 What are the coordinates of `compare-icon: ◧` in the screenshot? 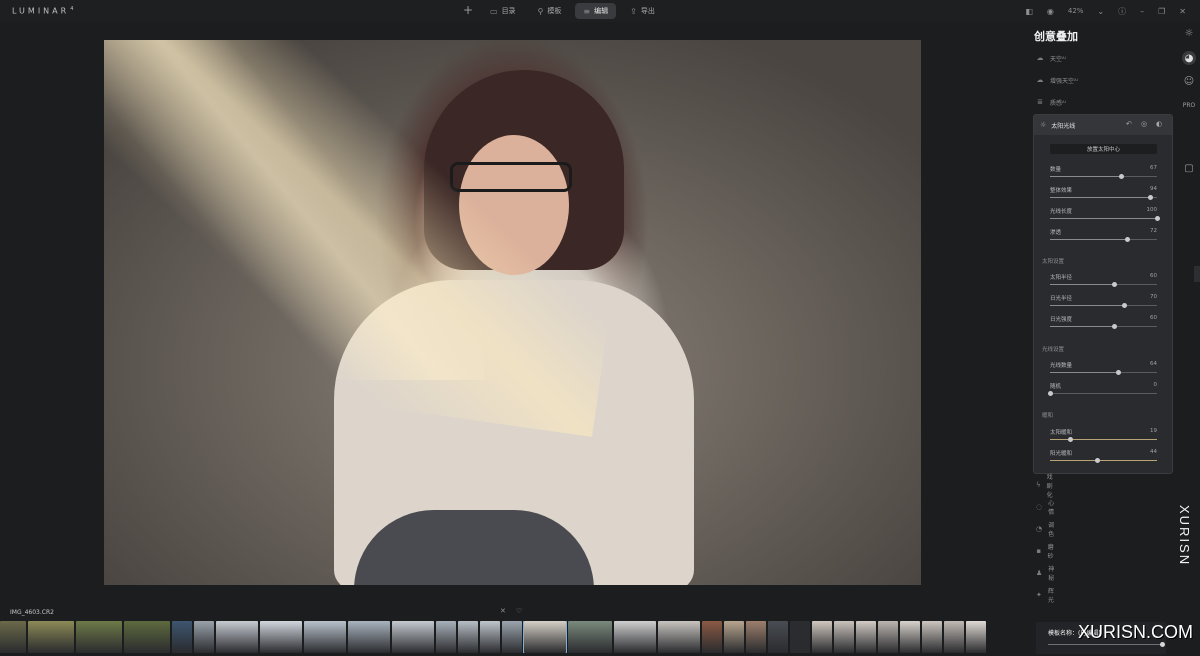 It's located at (1029, 11).